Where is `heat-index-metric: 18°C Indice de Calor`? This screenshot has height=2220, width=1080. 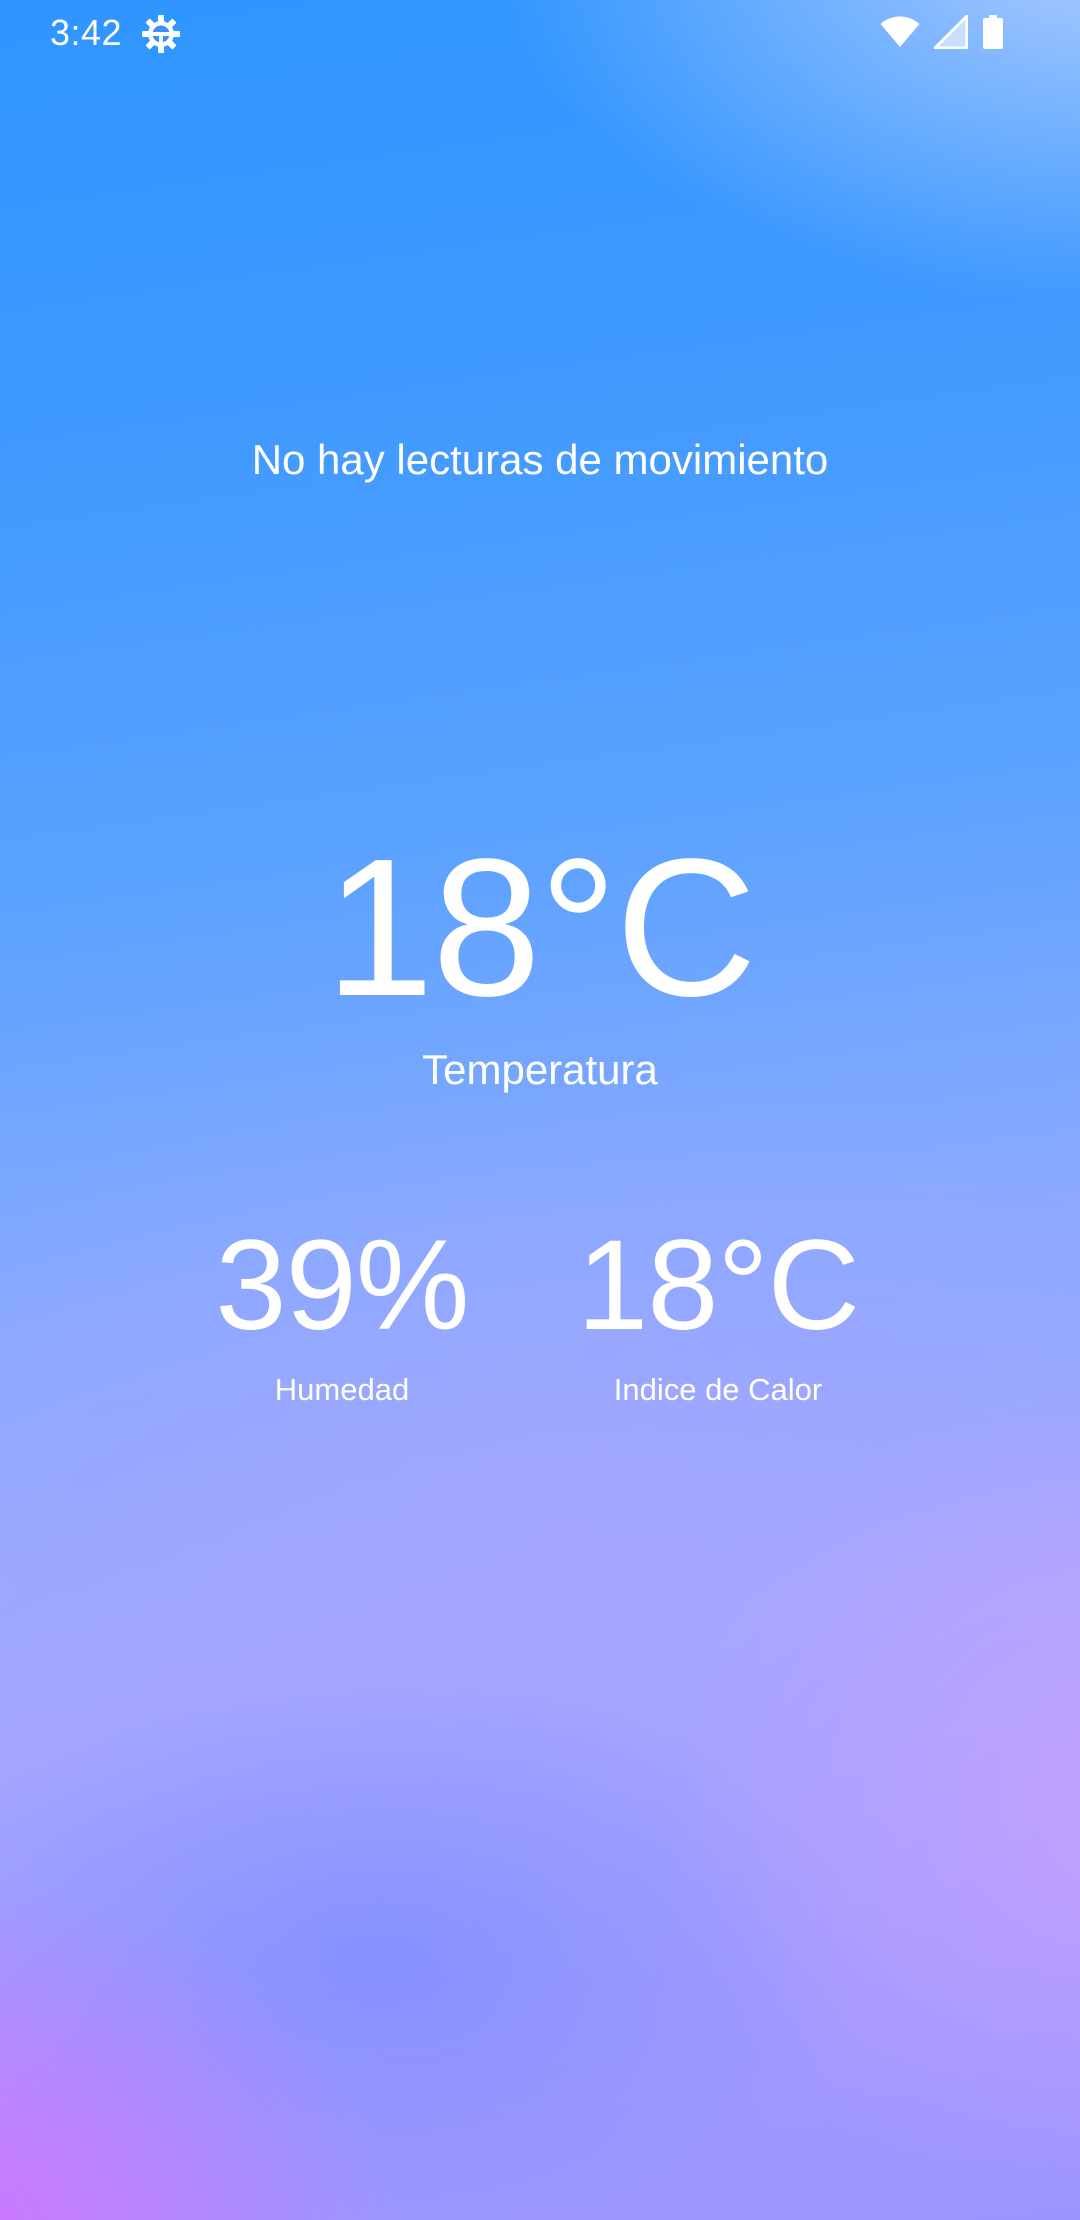
heat-index-metric: 18°C Indice de Calor is located at coordinates (718, 1315).